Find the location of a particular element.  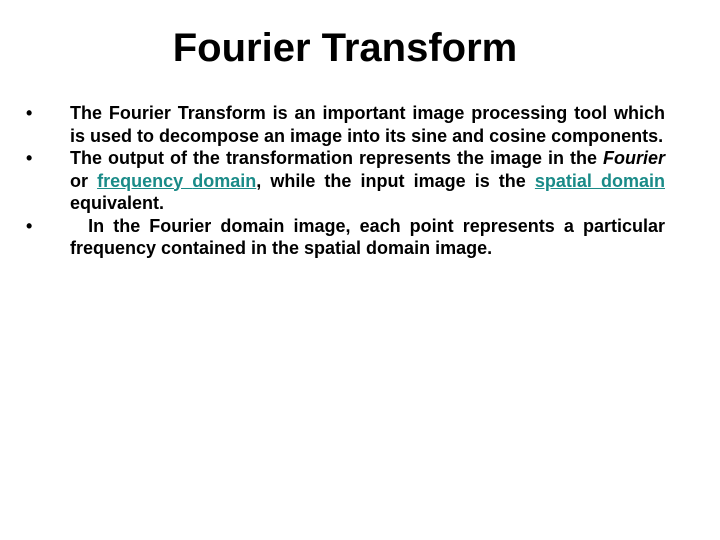

bullet-text: or is located at coordinates (84, 180).